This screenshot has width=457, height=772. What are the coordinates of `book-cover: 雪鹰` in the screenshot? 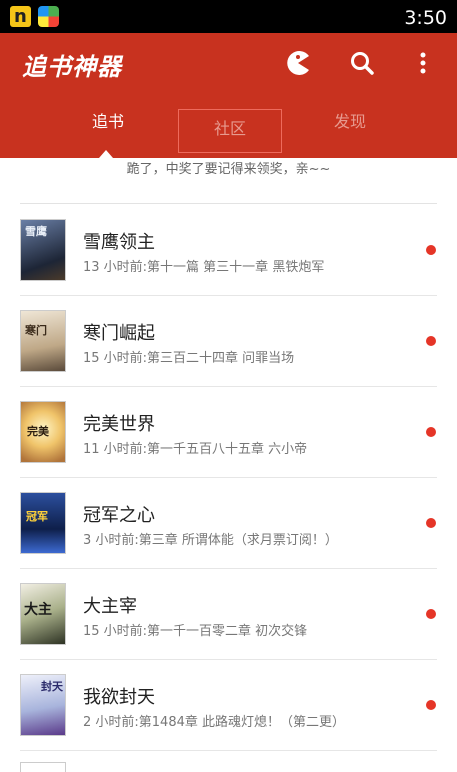 It's located at (43, 250).